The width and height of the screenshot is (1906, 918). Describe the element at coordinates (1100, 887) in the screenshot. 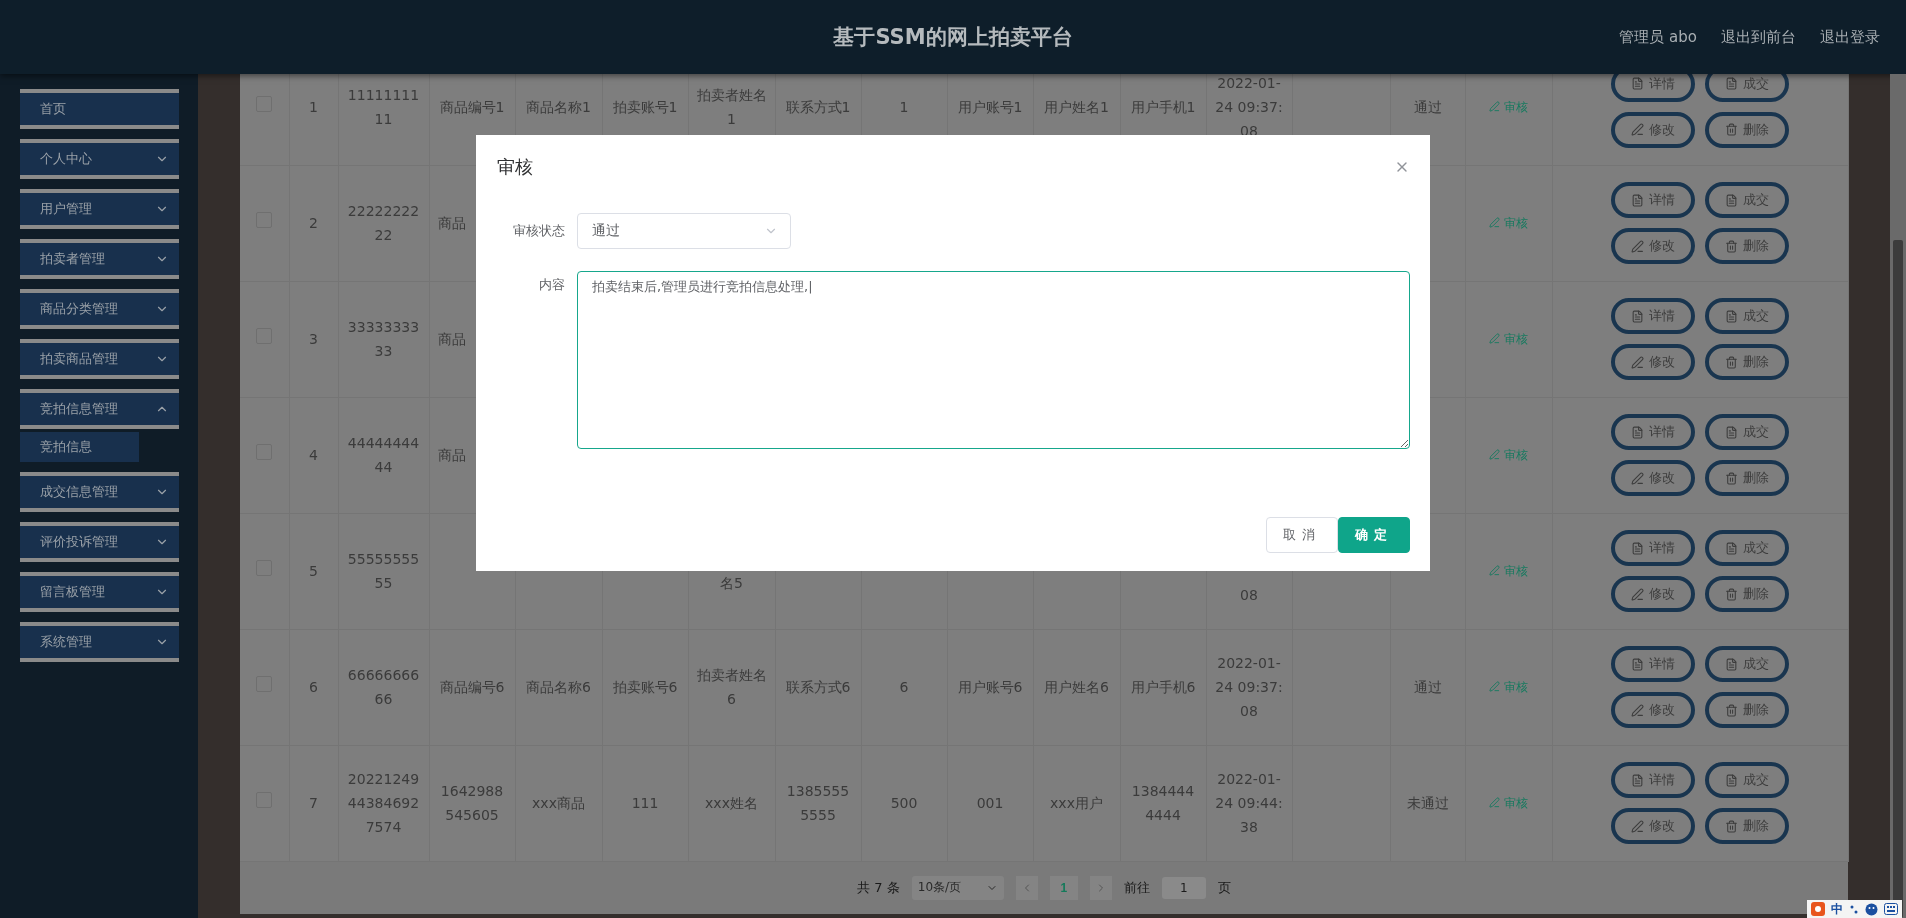

I see `next-page-button` at that location.